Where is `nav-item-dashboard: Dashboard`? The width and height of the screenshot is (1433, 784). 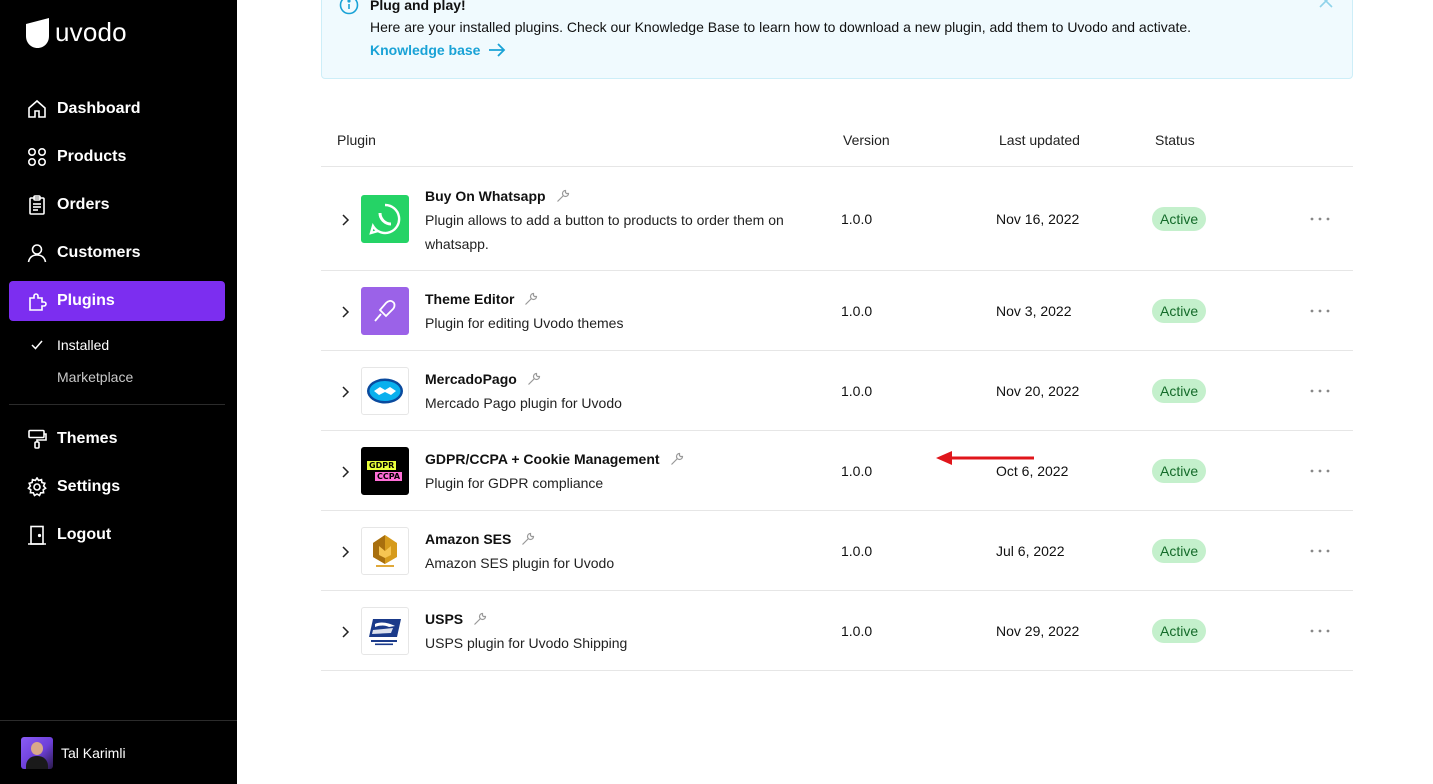
nav-item-dashboard: Dashboard is located at coordinates (117, 109).